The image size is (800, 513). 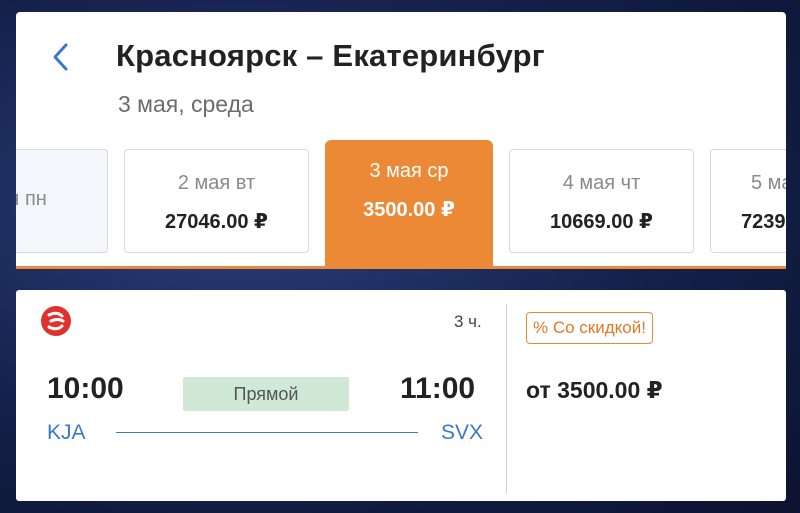 I want to click on departure-time: 10:00, so click(x=85, y=388).